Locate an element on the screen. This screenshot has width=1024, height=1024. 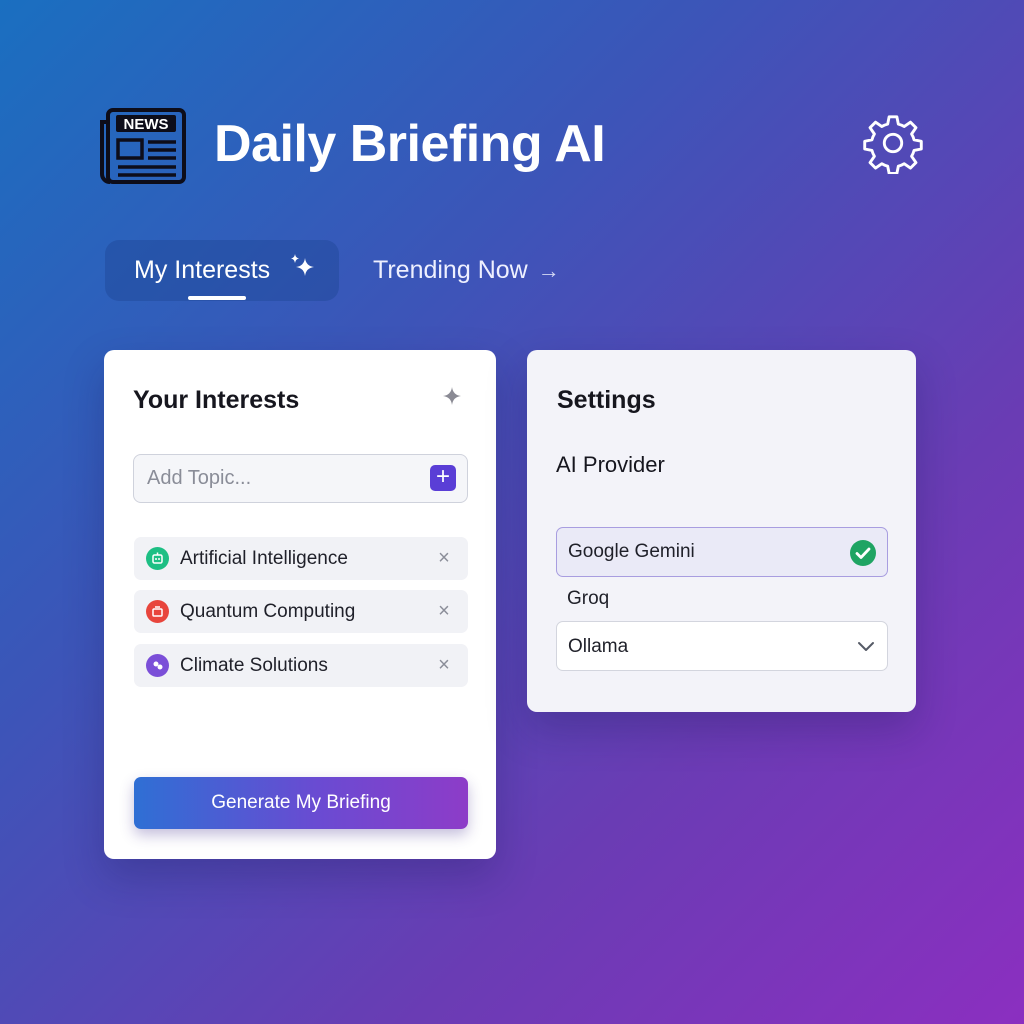
topic-item: Climate Solutions × is located at coordinates (301, 665).